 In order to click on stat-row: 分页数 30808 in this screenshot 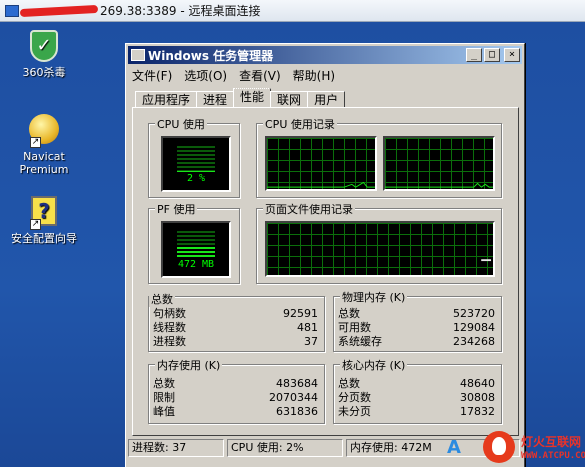, I will do `click(416, 397)`.